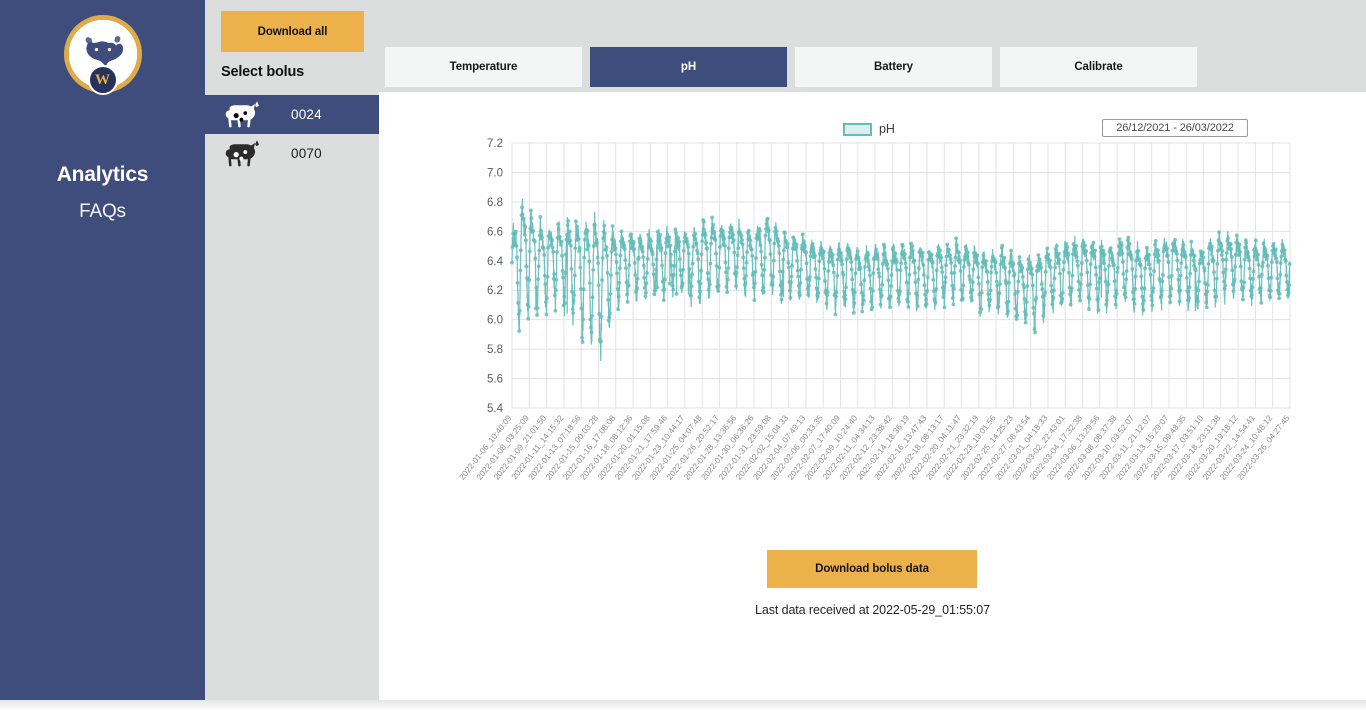 Image resolution: width=1366 pixels, height=711 pixels. I want to click on tab-list: Temperature pH Battery Calibrate, so click(791, 67).